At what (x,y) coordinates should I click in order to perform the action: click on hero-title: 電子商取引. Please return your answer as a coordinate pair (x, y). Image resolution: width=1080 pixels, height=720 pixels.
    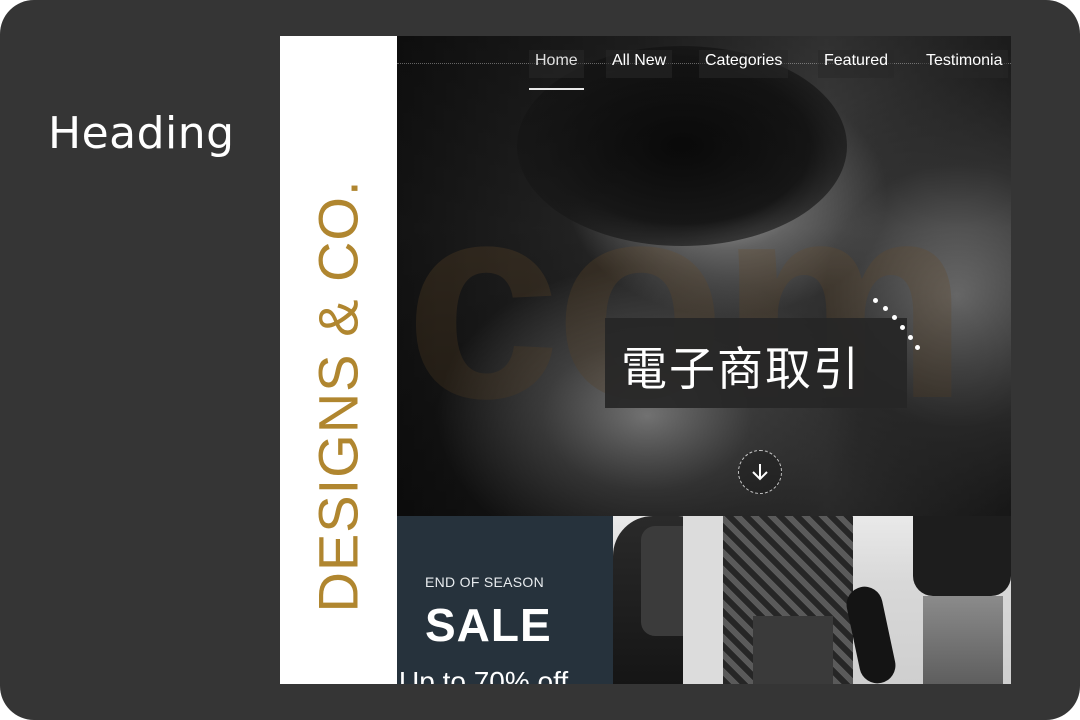
    Looking at the image, I should click on (741, 369).